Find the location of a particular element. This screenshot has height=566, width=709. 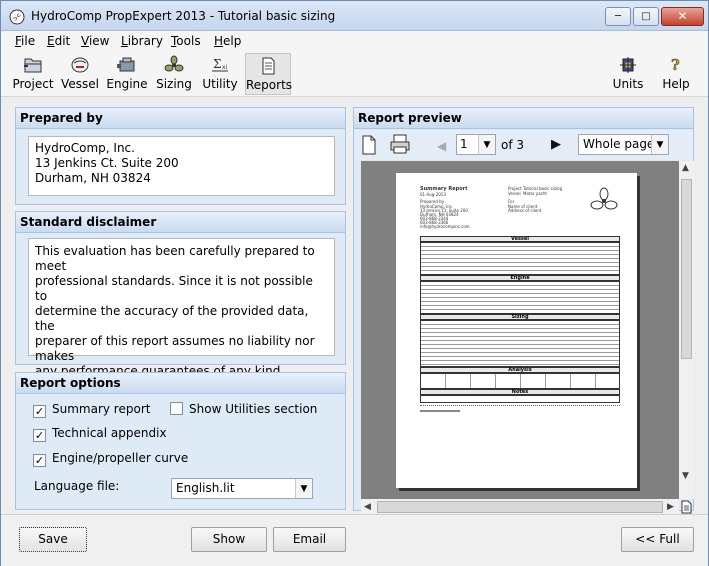

print-icon is located at coordinates (400, 144).